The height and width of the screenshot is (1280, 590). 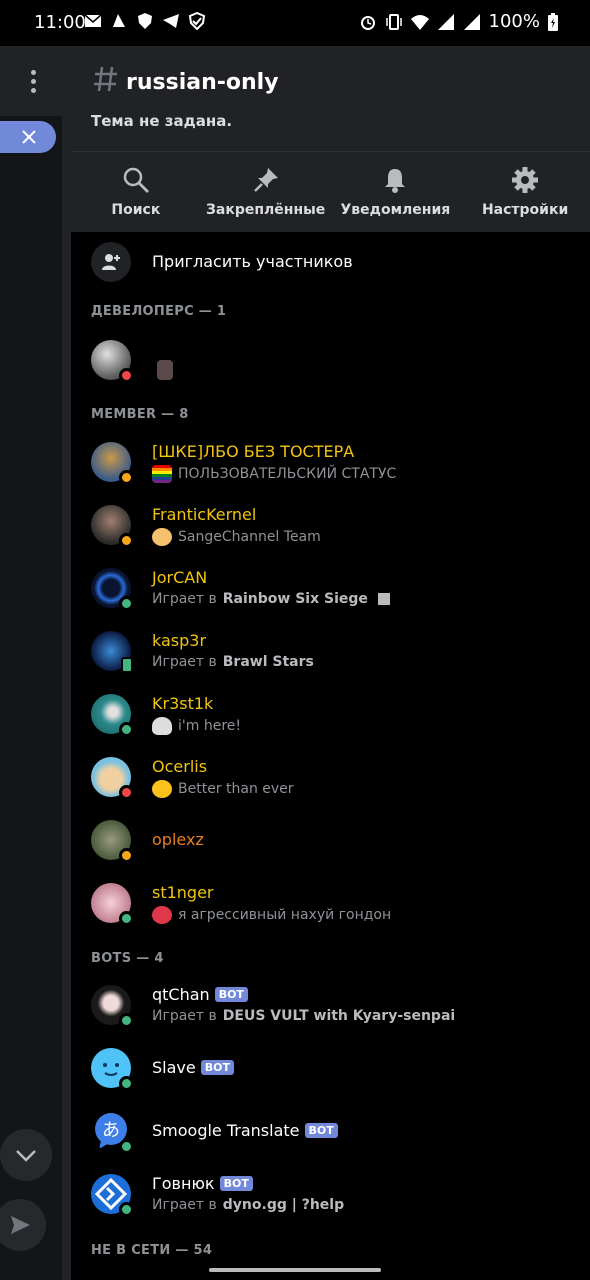 I want to click on rich-presence-icon, so click(x=383, y=599).